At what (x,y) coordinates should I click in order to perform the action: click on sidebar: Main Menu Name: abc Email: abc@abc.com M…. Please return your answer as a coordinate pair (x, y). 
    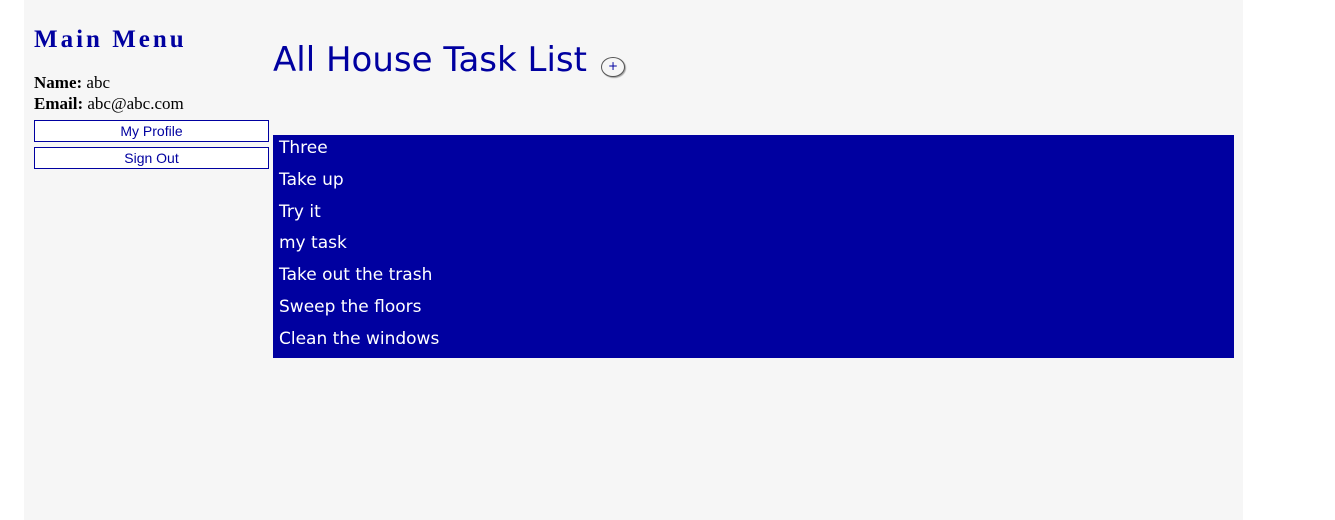
    Looking at the image, I should click on (152, 96).